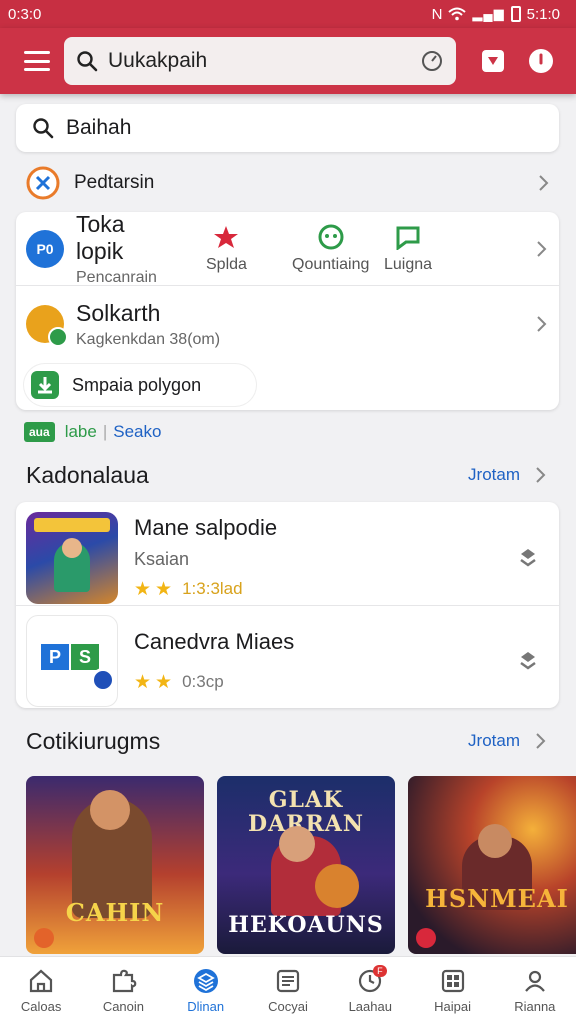 The image size is (576, 1024). What do you see at coordinates (287, 128) in the screenshot?
I see `search-box: Baihah` at bounding box center [287, 128].